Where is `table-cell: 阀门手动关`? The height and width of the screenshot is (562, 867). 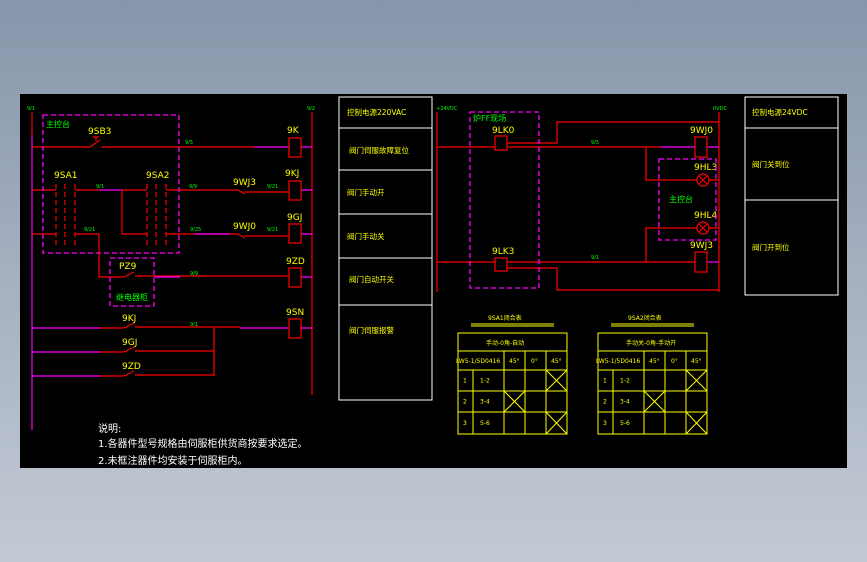
table-cell: 阀门手动关 is located at coordinates (366, 236).